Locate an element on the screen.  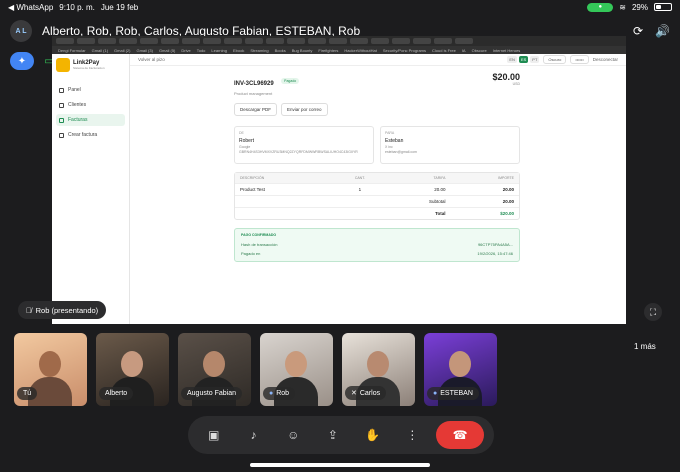
lang-es: ES is located at coordinates (523, 59).